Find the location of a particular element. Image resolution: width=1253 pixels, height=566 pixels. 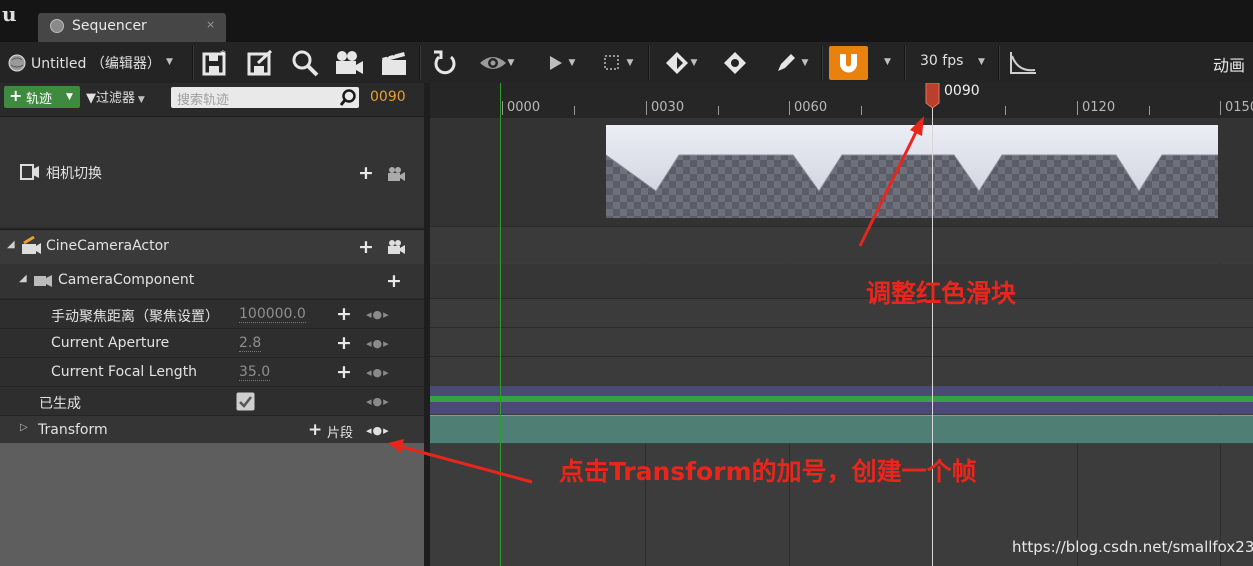

annotation-adjust-slider: 调整红色滑块 is located at coordinates (941, 293).